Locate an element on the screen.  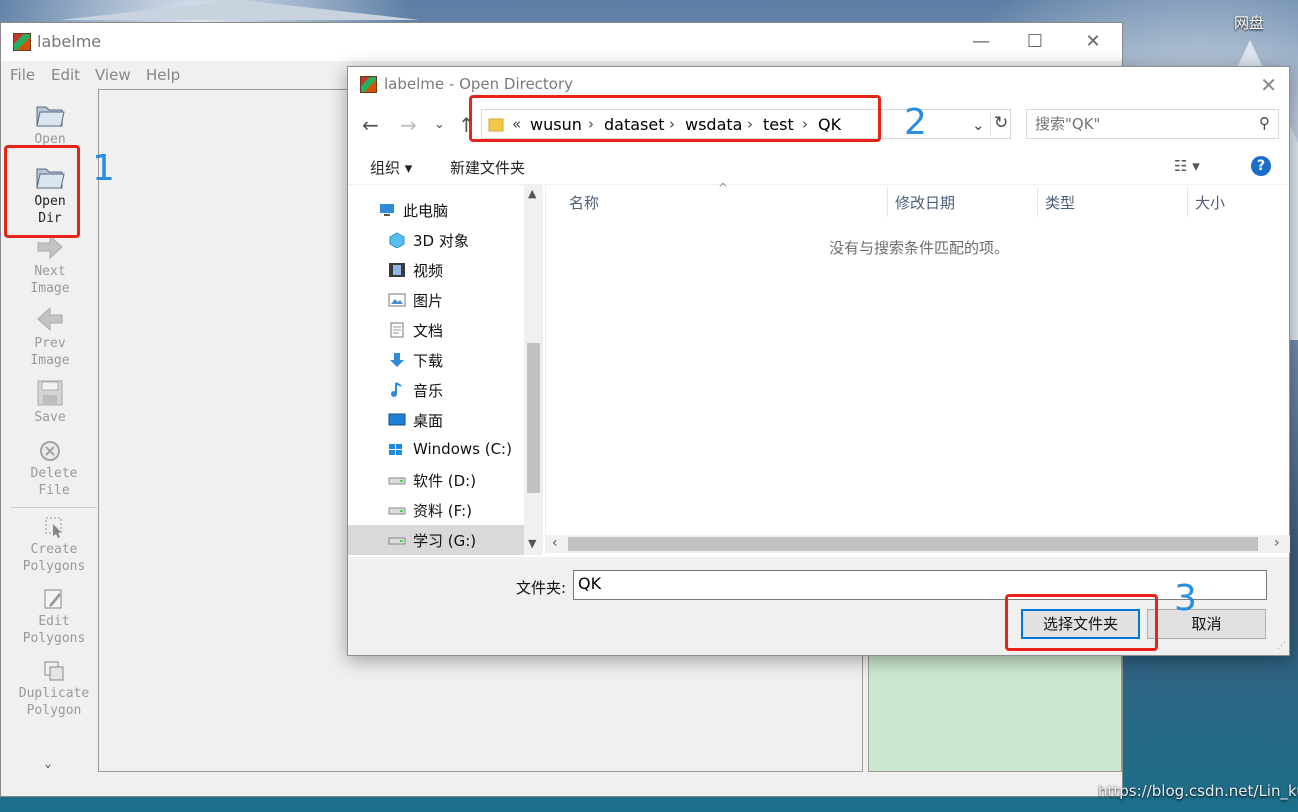
tree-item-videos: 视频 is located at coordinates (436, 270).